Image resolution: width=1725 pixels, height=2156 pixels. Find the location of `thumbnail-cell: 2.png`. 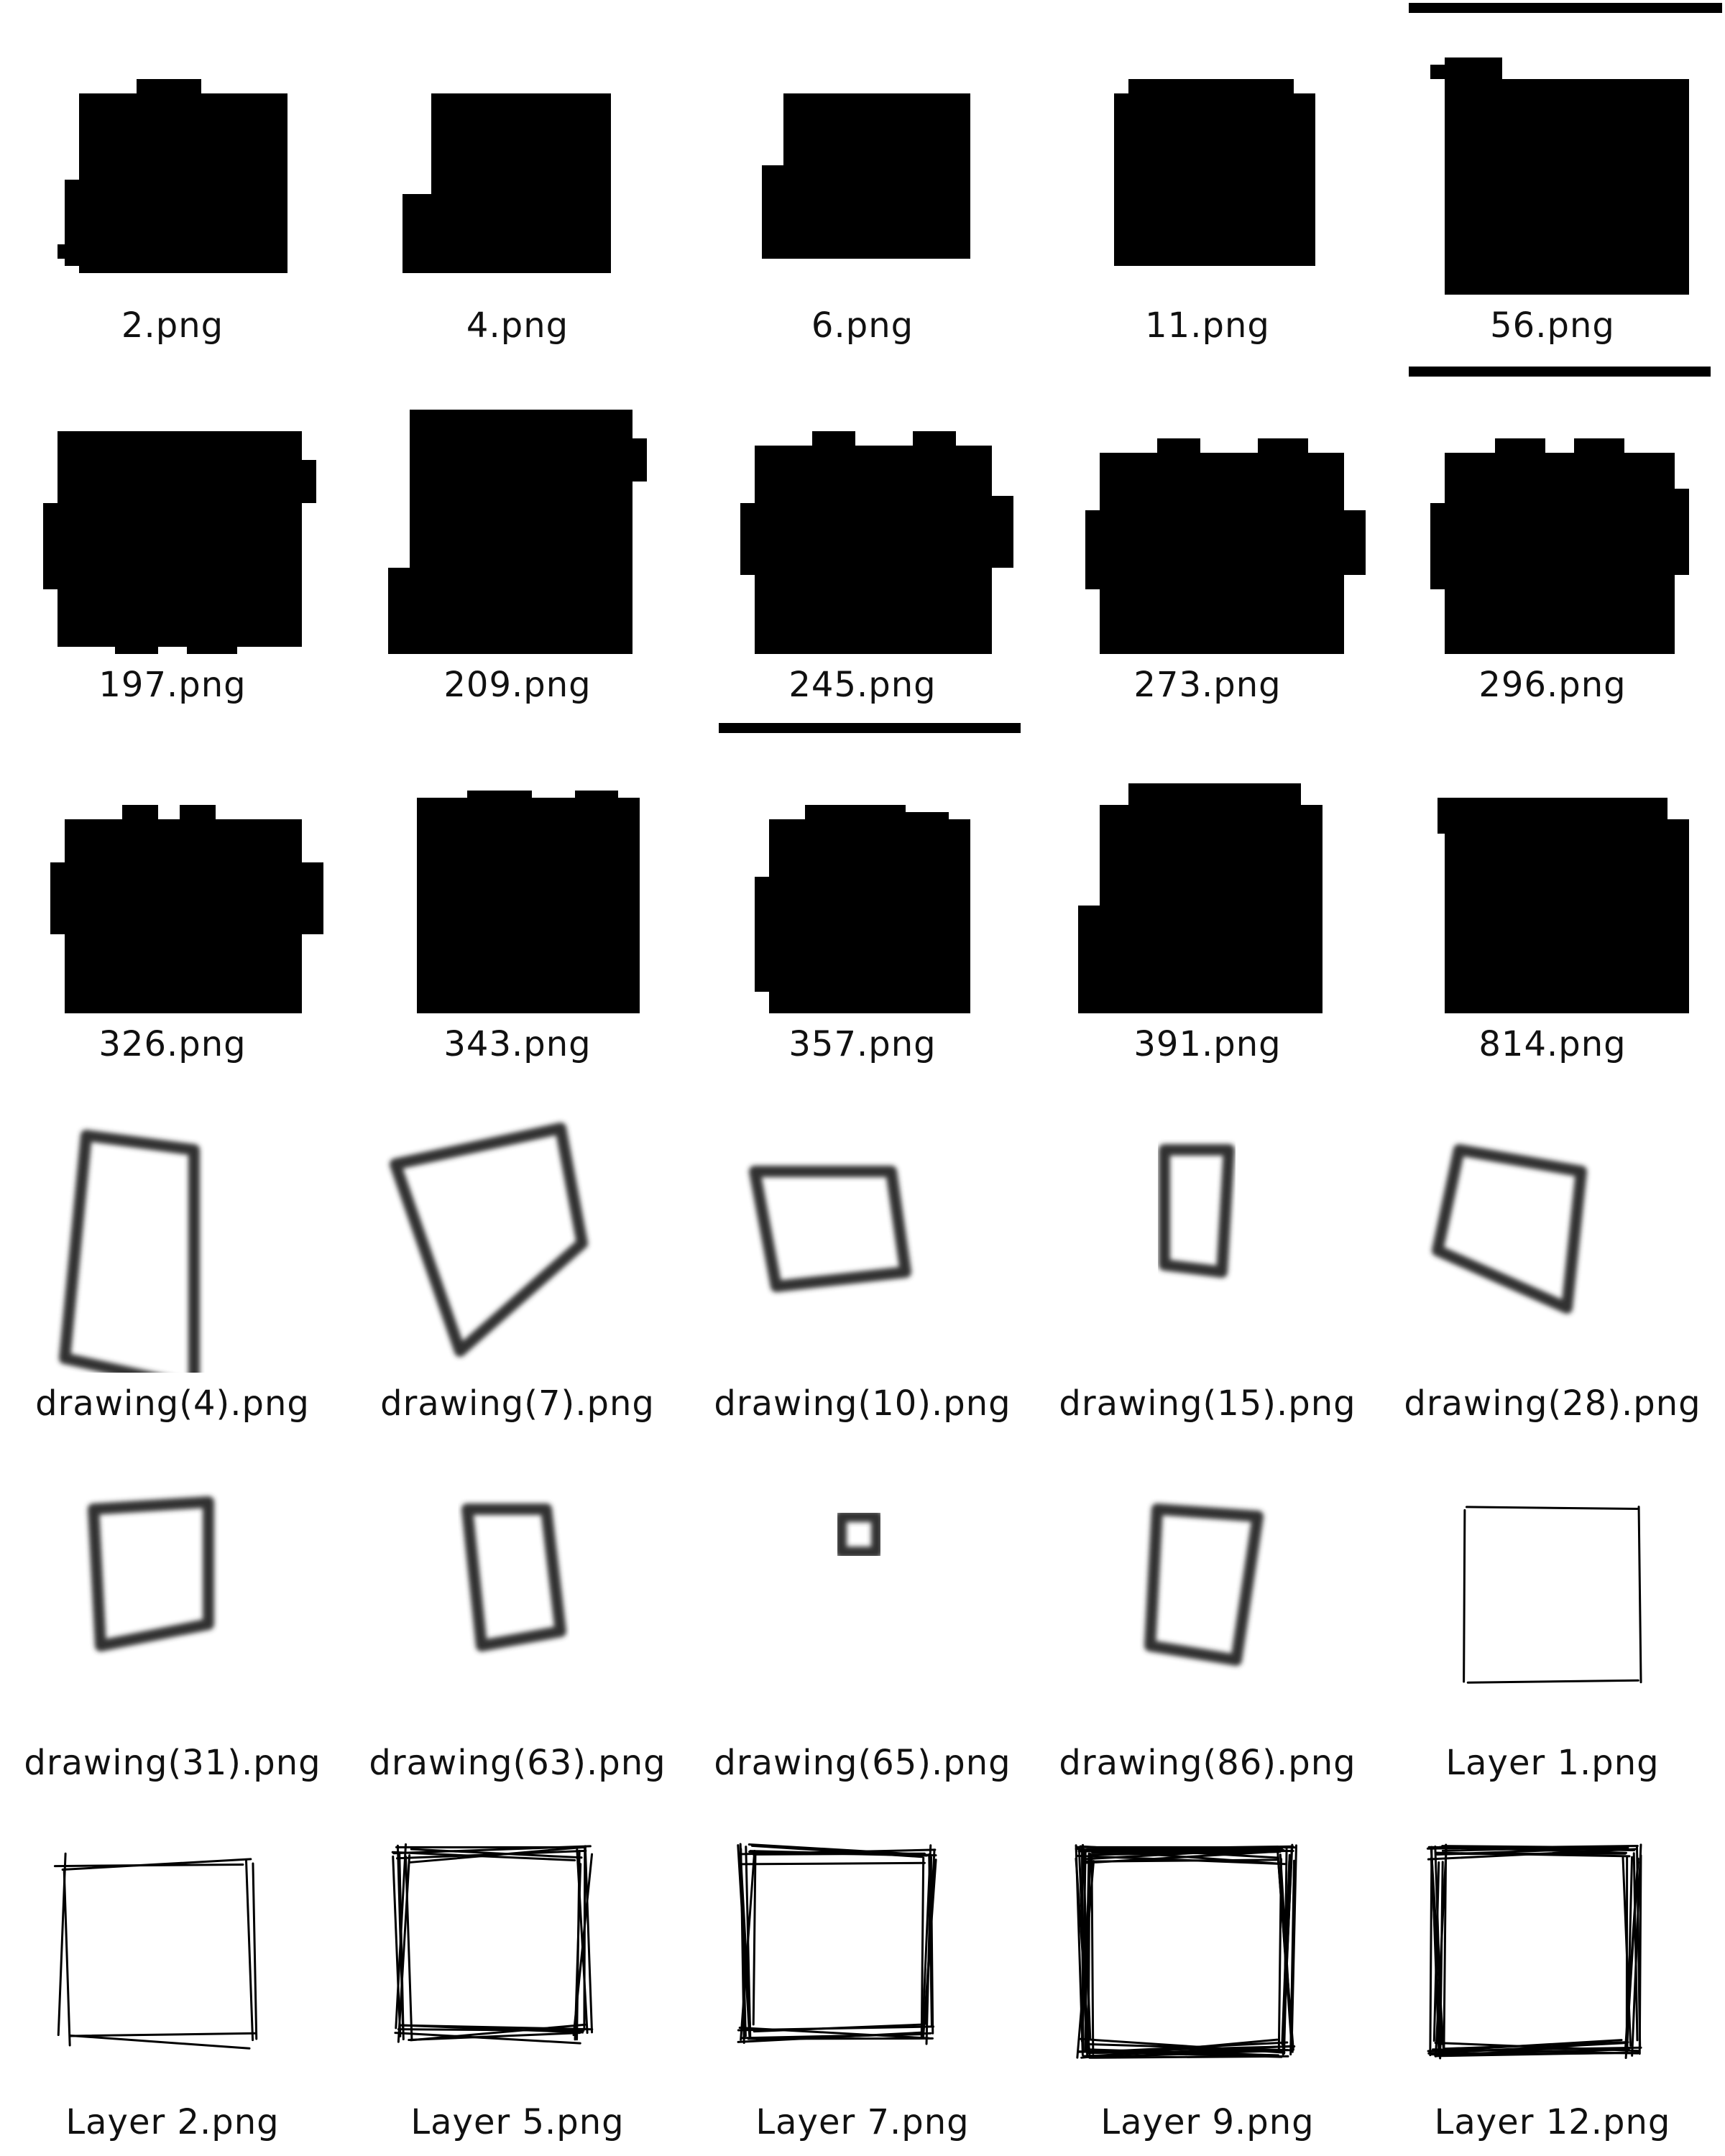

thumbnail-cell: 2.png is located at coordinates (172, 179).